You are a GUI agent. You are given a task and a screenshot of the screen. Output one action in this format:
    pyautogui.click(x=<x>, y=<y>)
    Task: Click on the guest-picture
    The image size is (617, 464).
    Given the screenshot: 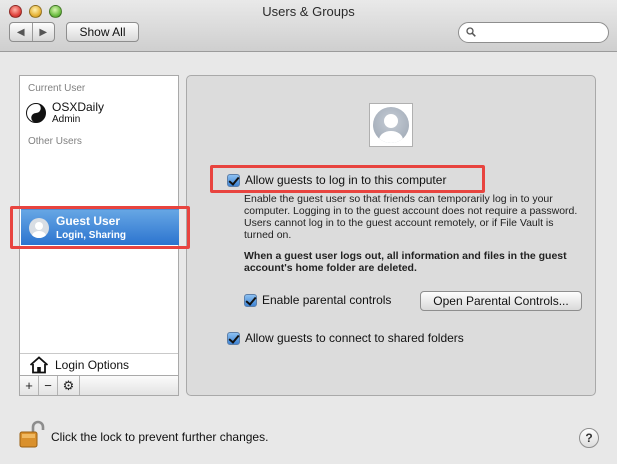 What is the action you would take?
    pyautogui.click(x=391, y=125)
    